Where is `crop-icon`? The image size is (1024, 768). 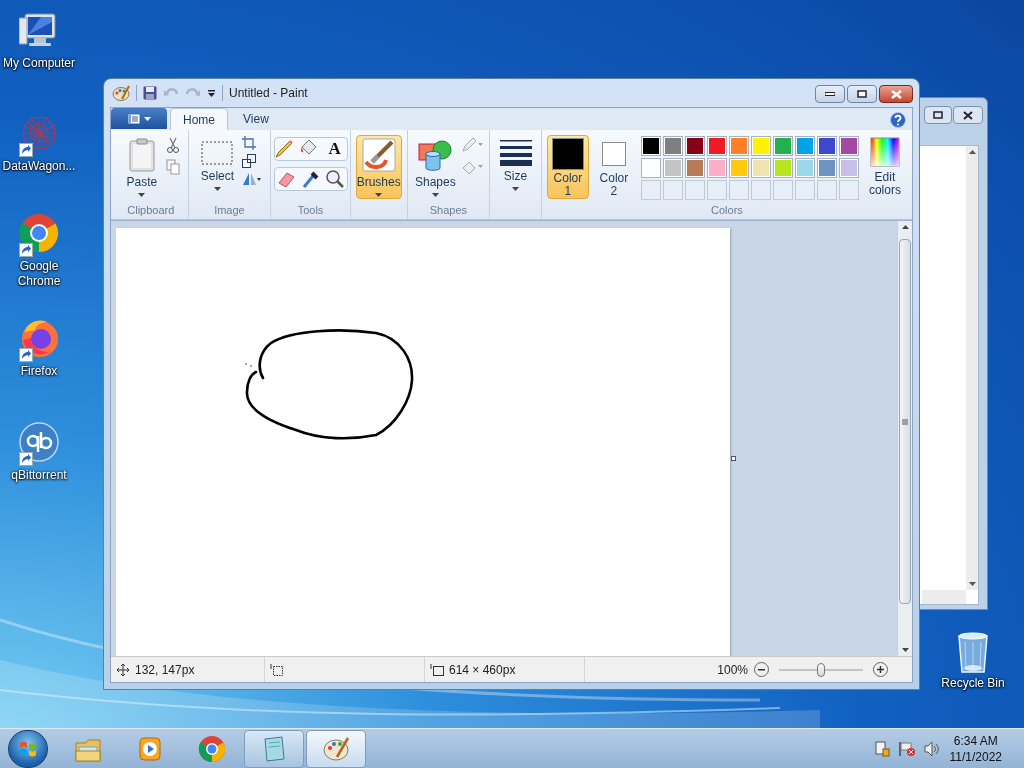
crop-icon is located at coordinates (249, 143).